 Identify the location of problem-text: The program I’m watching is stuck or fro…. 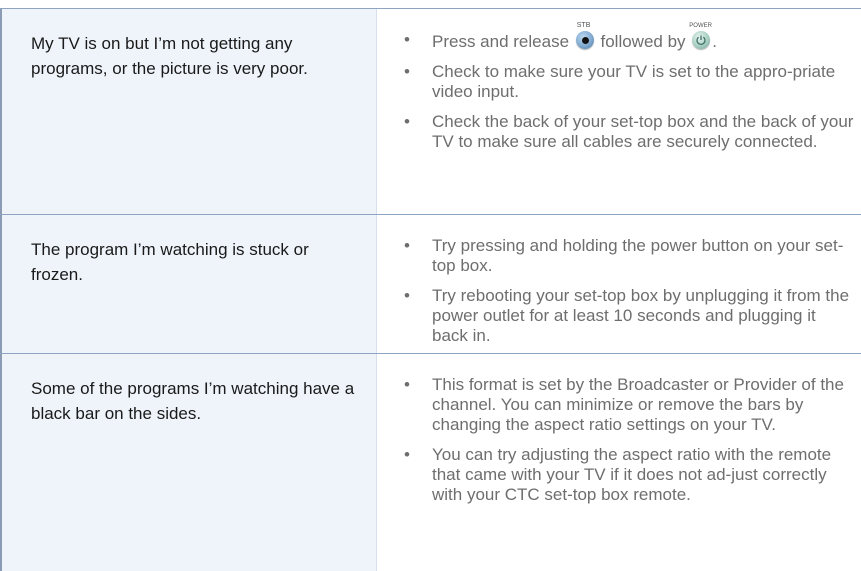
(170, 262).